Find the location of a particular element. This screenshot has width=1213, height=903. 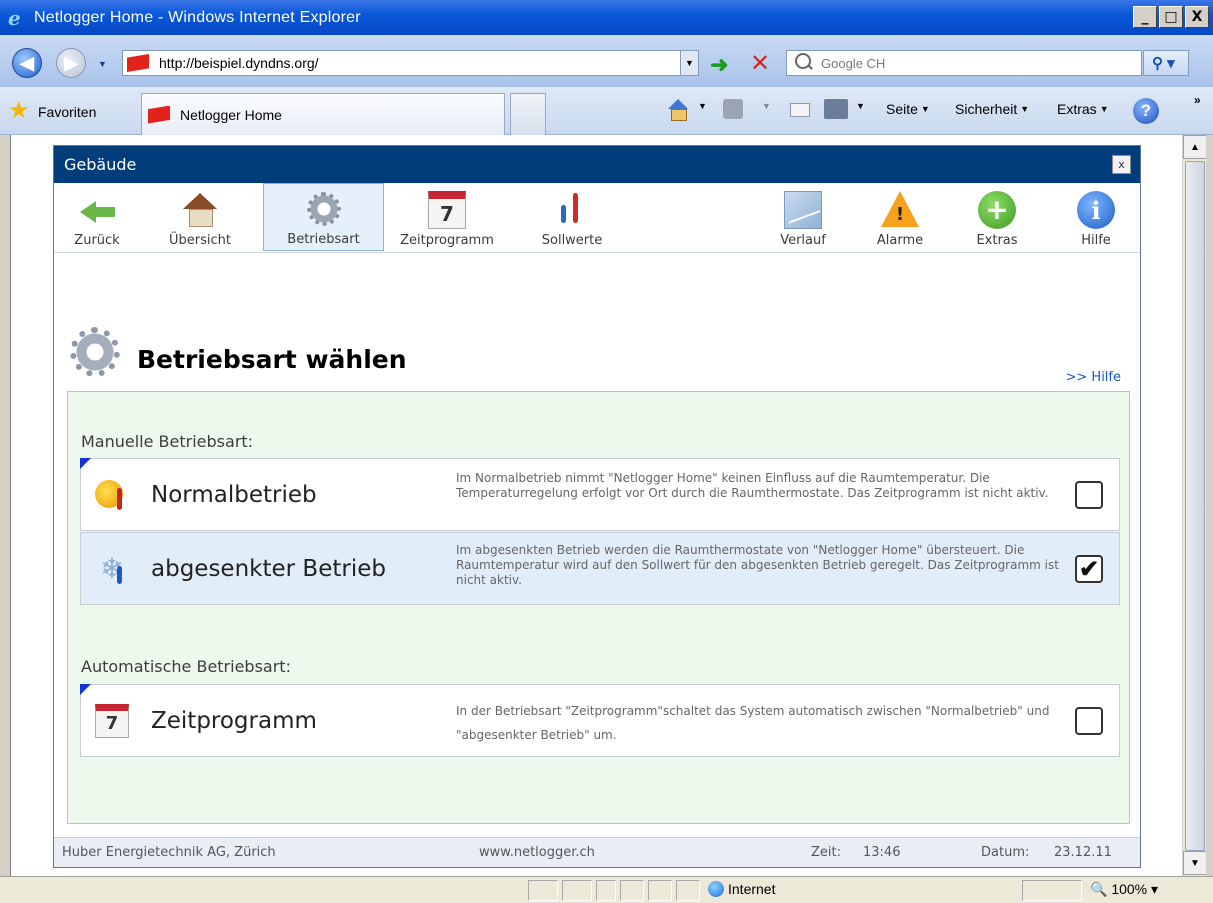

go-arrow-icon: ➜ is located at coordinates (719, 65).